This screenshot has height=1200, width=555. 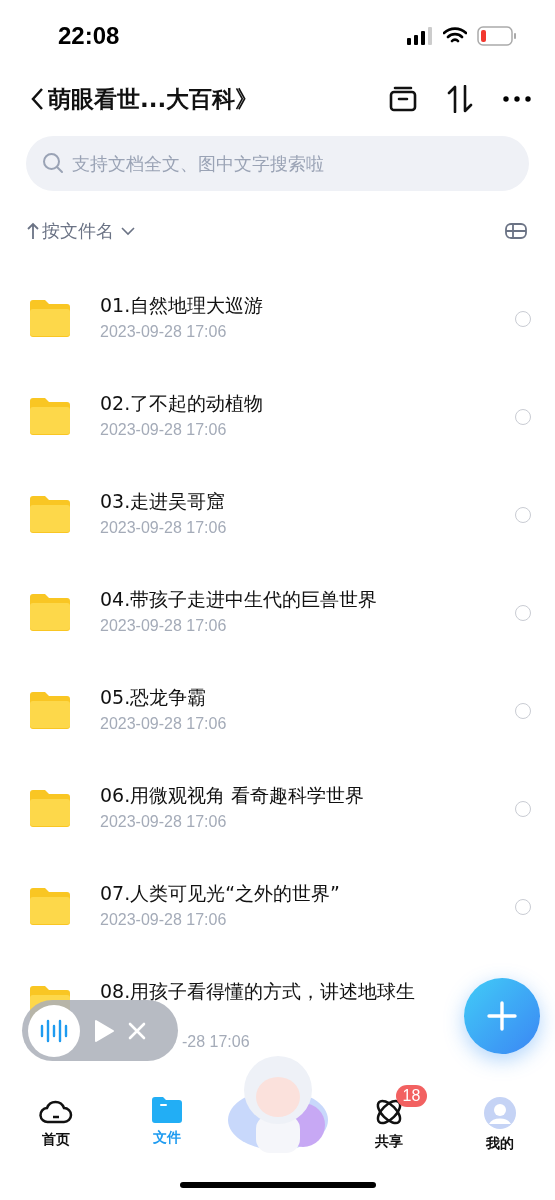 What do you see at coordinates (53, 163) in the screenshot?
I see `search-icon` at bounding box center [53, 163].